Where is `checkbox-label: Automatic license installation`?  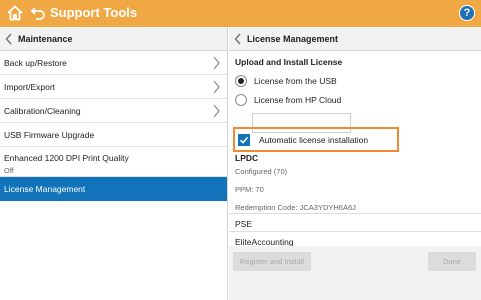 checkbox-label: Automatic license installation is located at coordinates (314, 139).